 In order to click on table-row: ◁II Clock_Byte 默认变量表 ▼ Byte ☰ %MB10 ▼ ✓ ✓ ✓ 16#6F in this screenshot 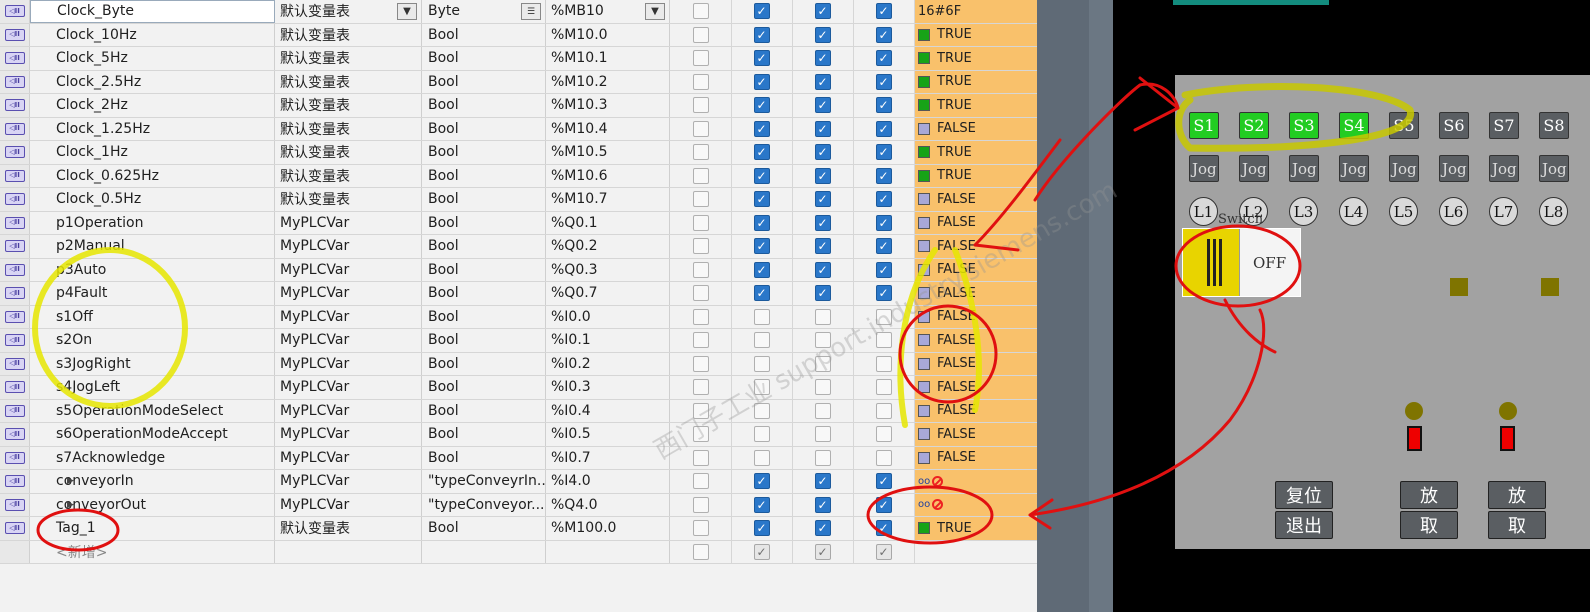, I will do `click(518, 12)`.